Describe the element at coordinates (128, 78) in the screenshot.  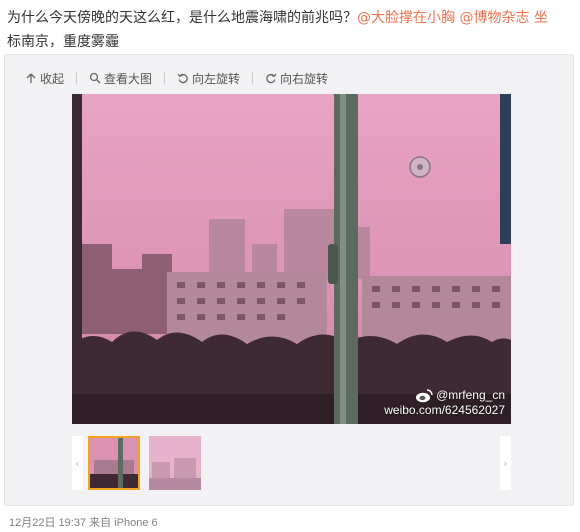
I see `view-large-label: 查看大图` at that location.